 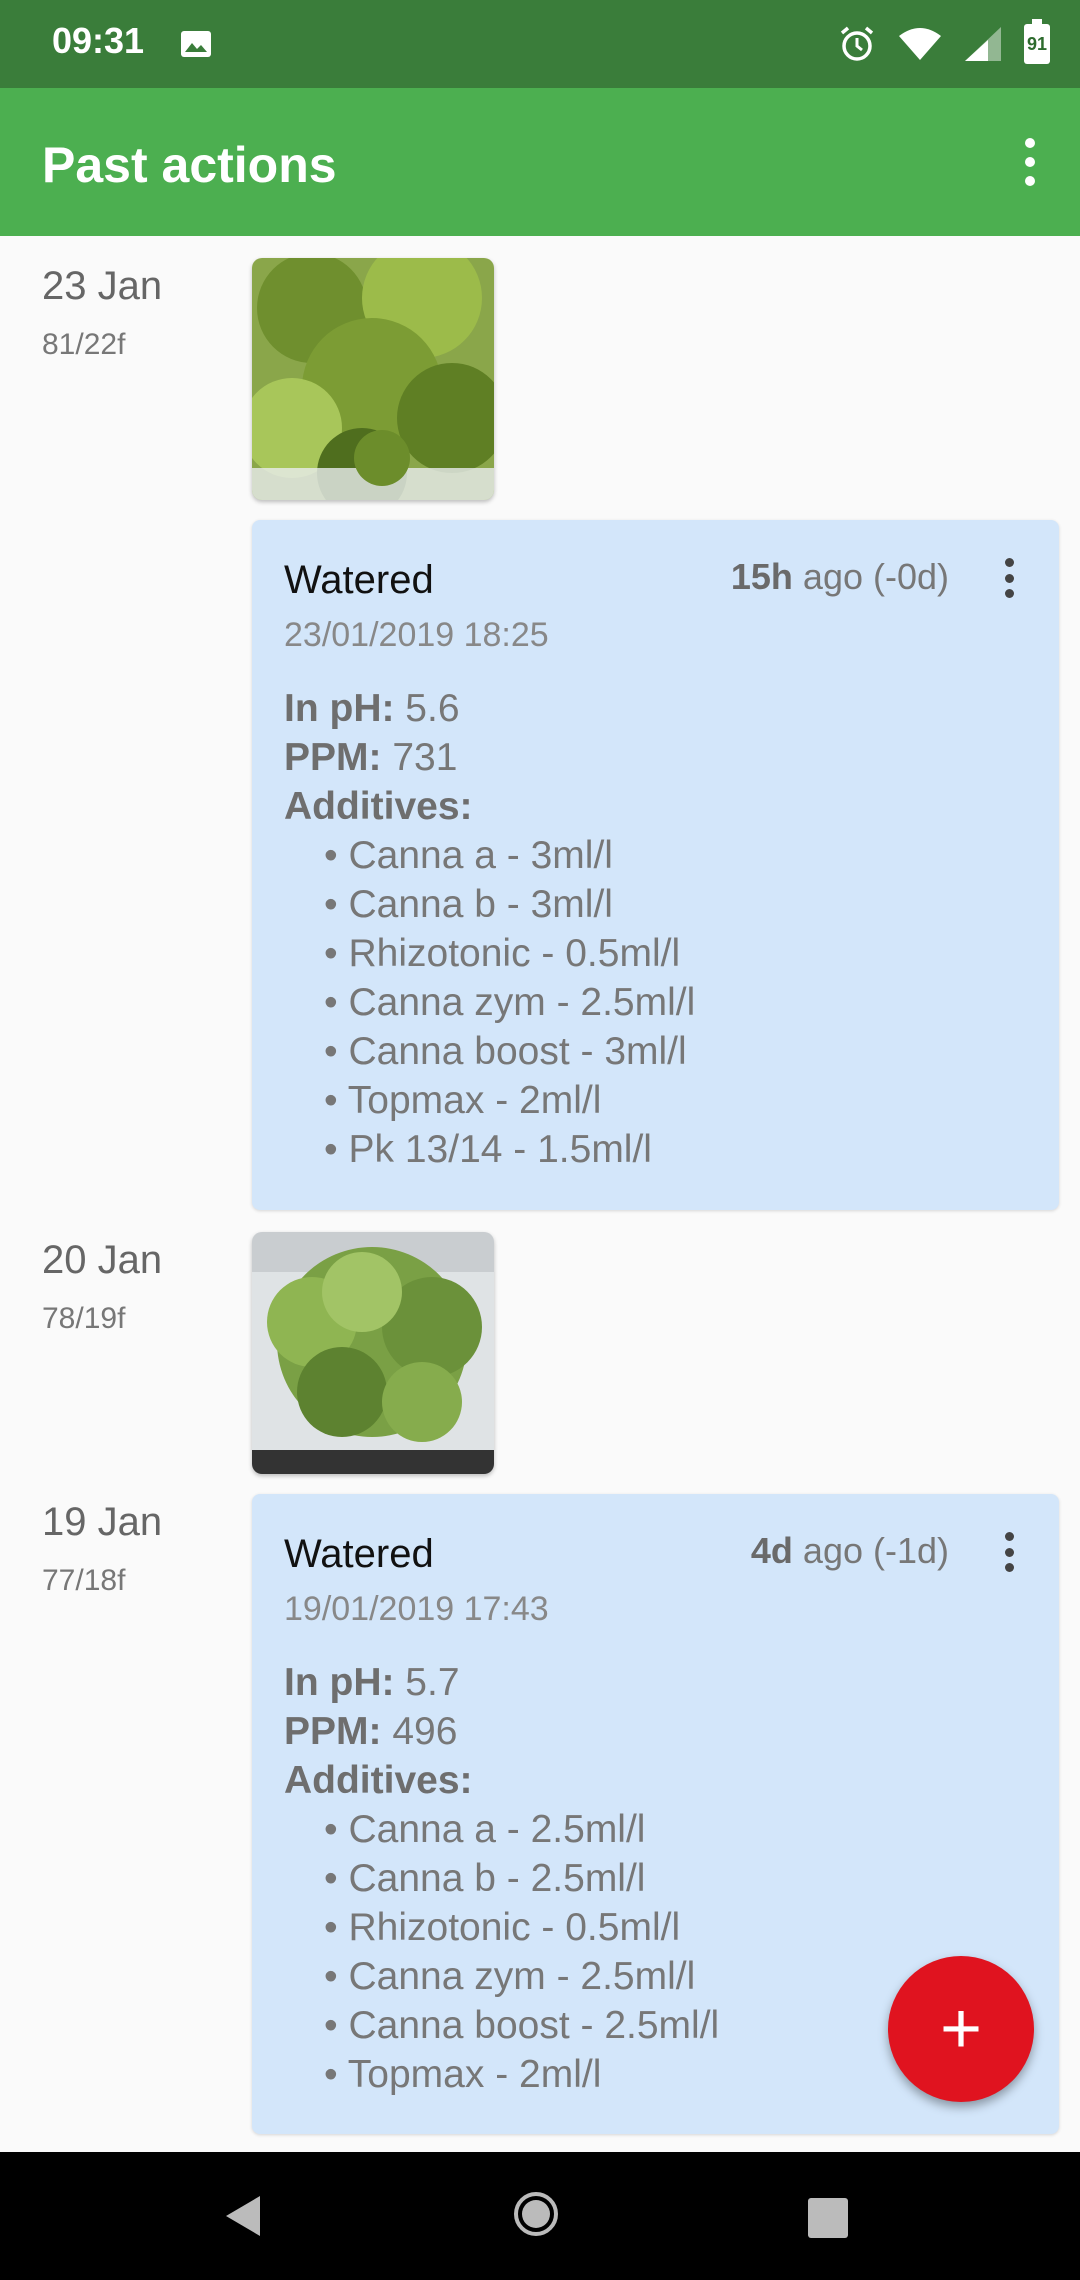 I want to click on overflow-menu-icon, so click(x=1030, y=162).